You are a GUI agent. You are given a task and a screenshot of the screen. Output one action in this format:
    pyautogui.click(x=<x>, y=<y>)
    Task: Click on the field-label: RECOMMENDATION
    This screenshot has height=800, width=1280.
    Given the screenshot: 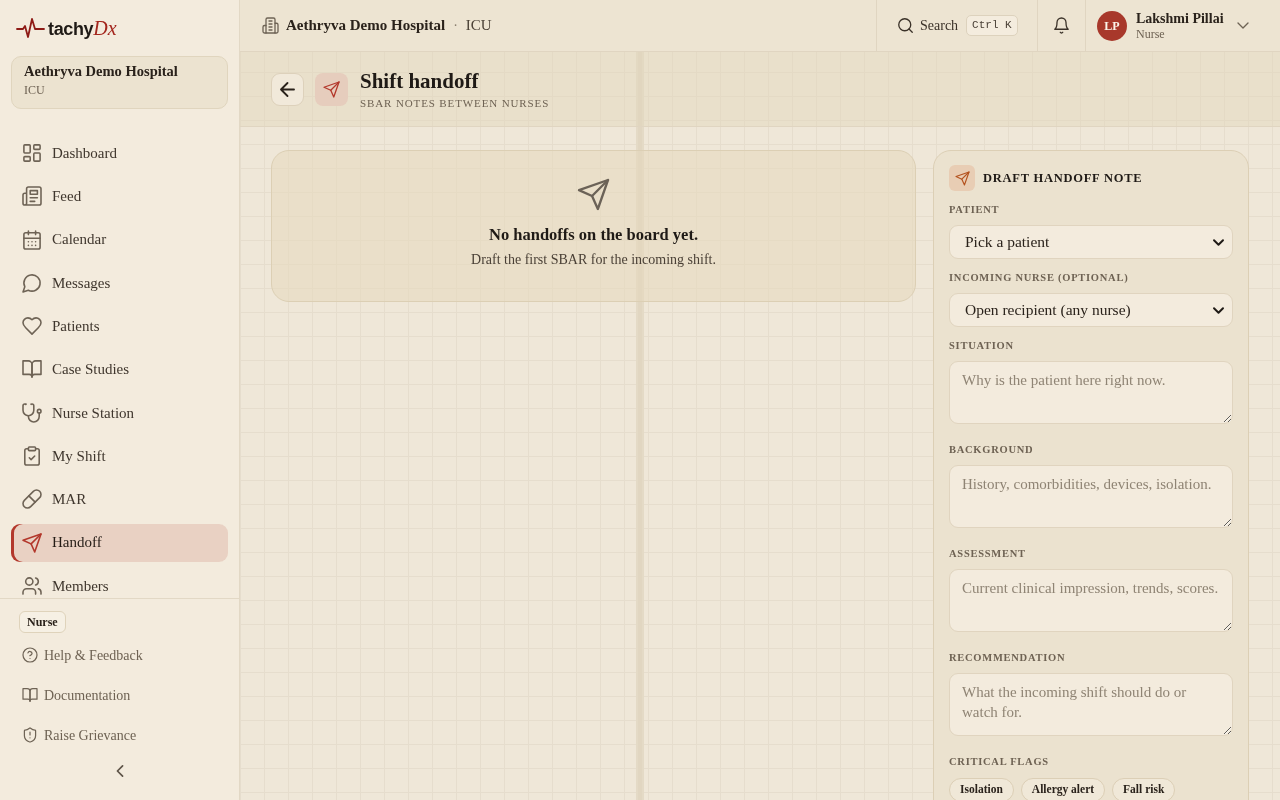 What is the action you would take?
    pyautogui.click(x=1008, y=658)
    